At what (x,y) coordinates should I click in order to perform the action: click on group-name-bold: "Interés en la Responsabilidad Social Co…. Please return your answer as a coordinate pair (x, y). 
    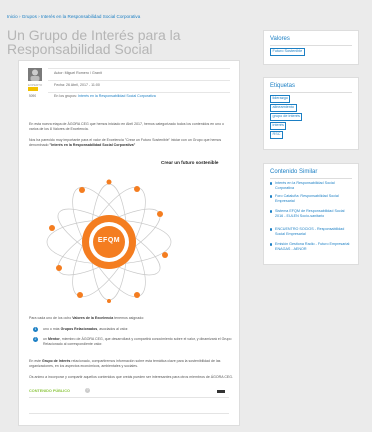
    Looking at the image, I should click on (92, 144).